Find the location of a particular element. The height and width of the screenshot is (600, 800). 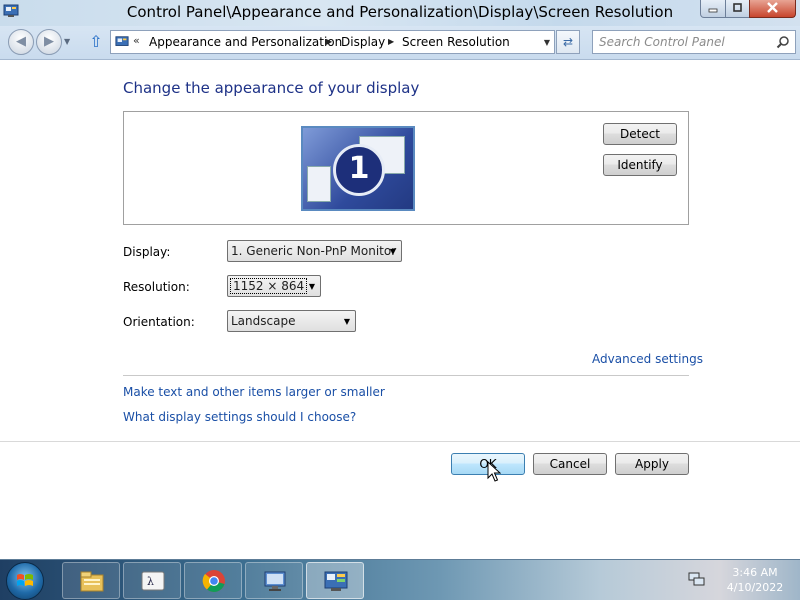

file-explorer-icon is located at coordinates (92, 581).